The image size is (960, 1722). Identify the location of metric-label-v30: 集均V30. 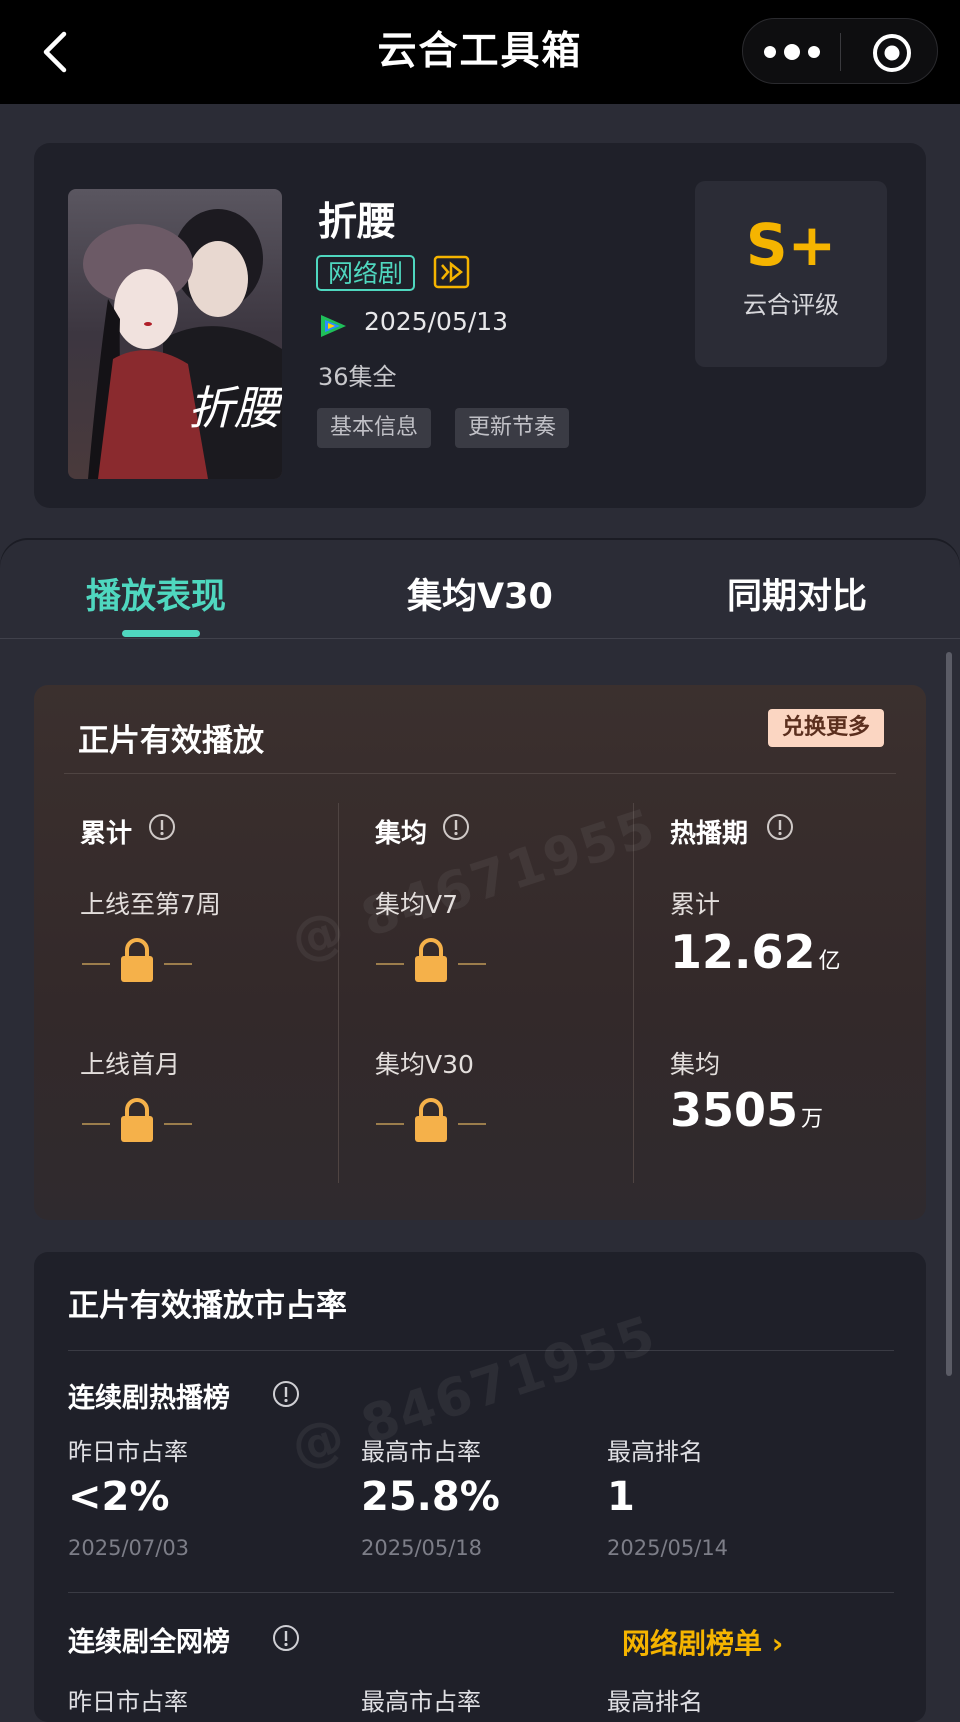
(424, 1064).